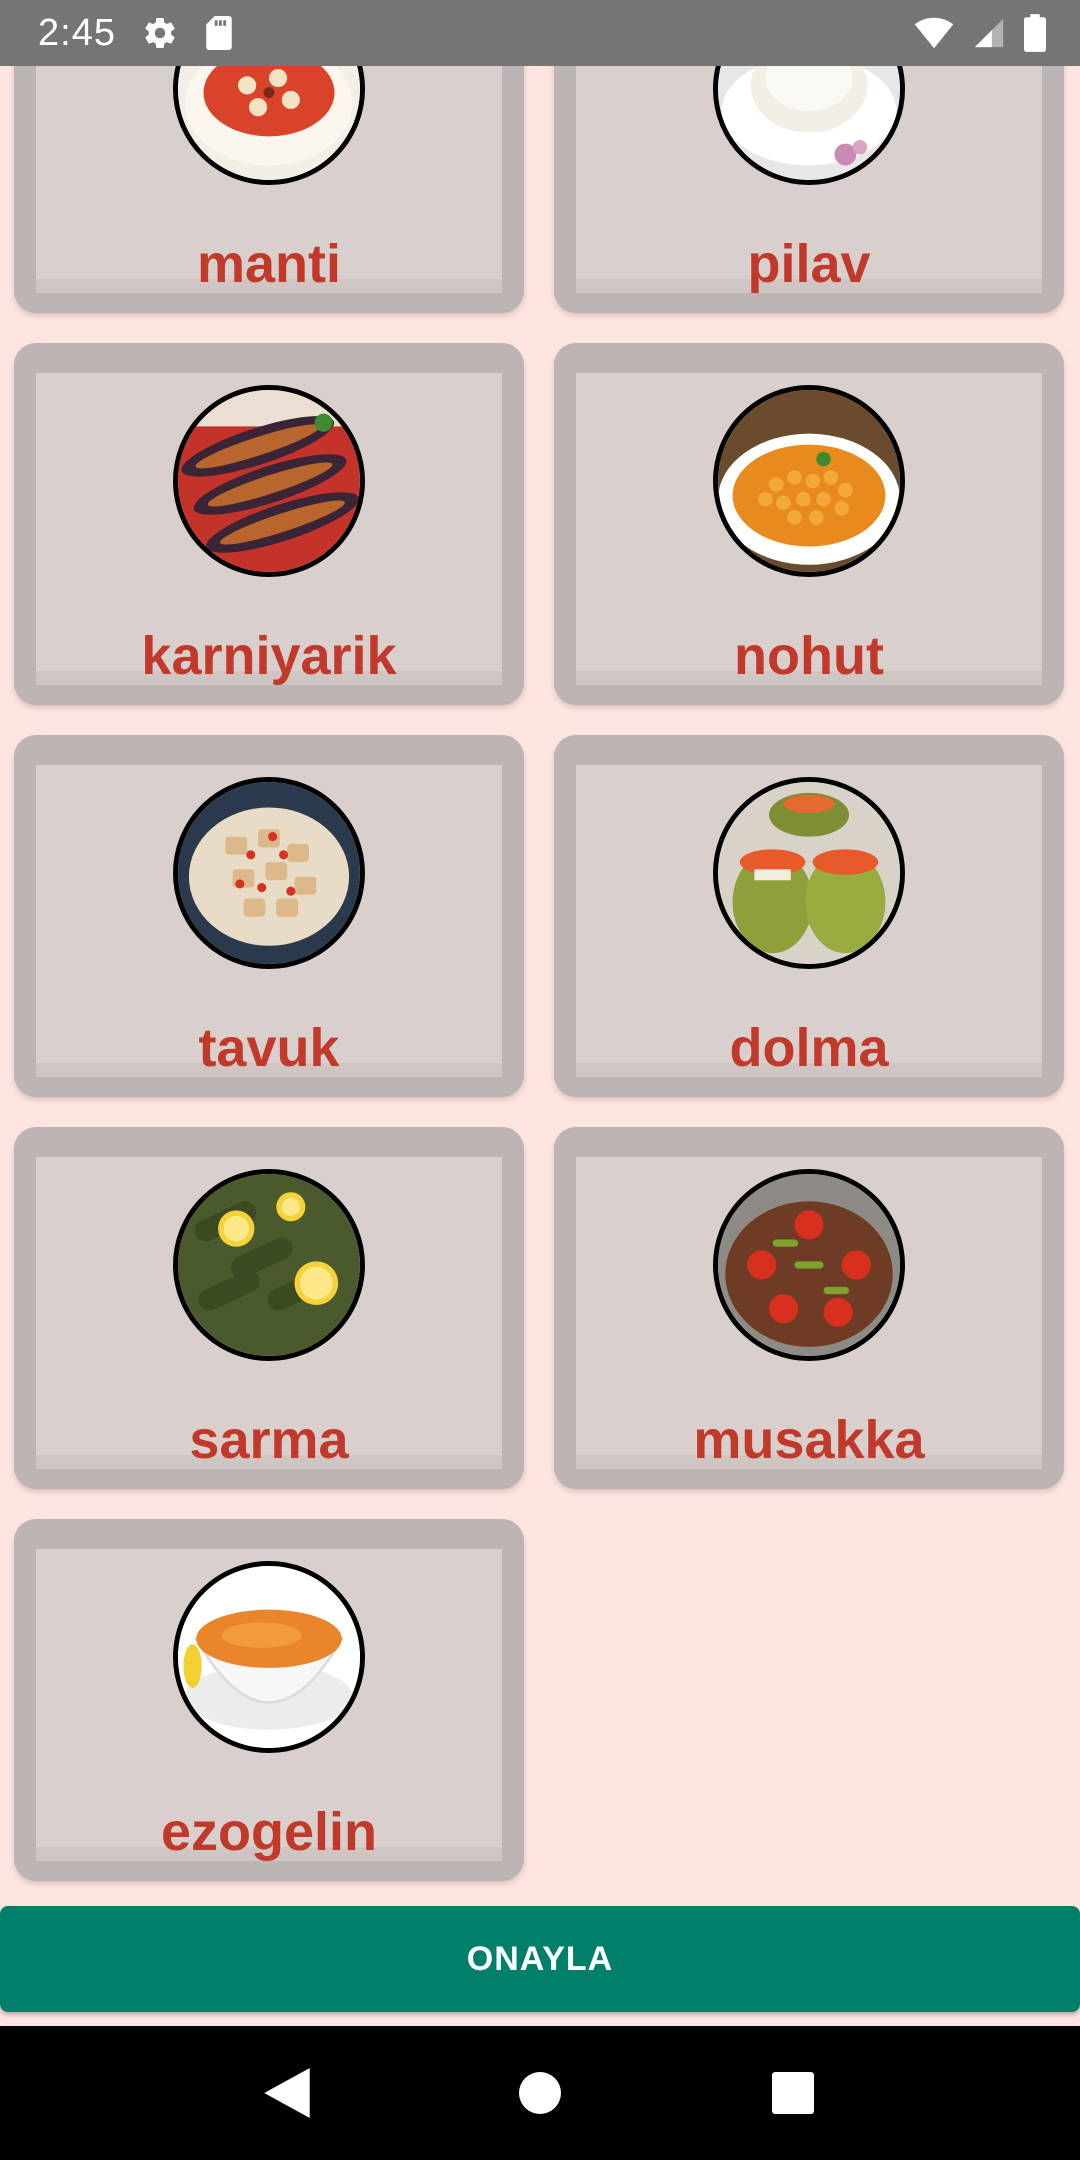 This screenshot has width=1080, height=2160. I want to click on card-inner: karniyarik, so click(269, 529).